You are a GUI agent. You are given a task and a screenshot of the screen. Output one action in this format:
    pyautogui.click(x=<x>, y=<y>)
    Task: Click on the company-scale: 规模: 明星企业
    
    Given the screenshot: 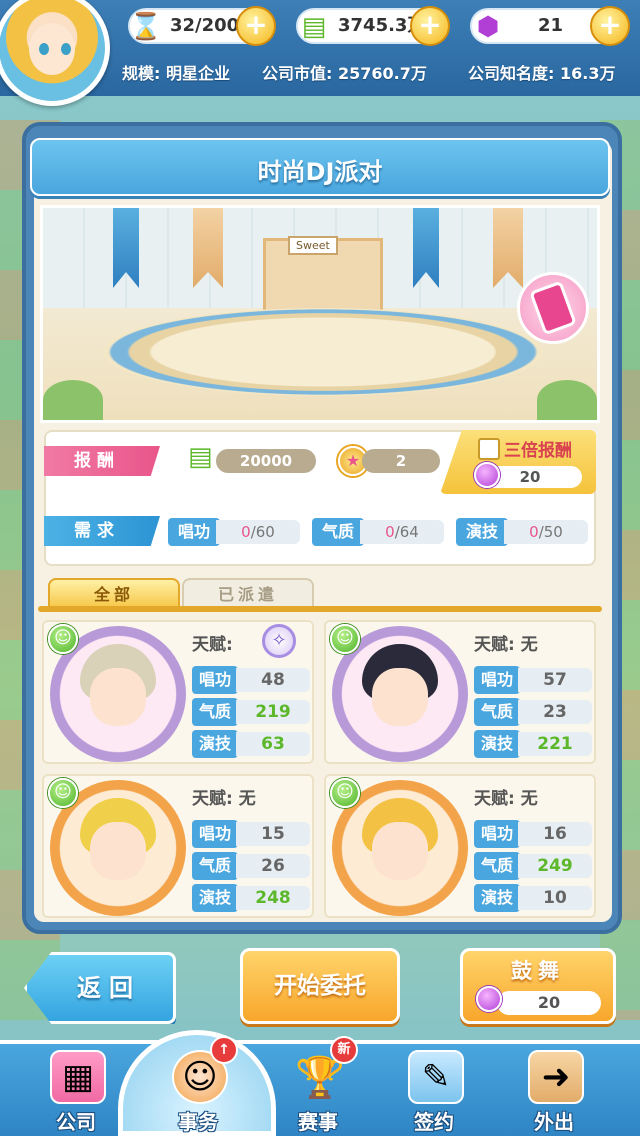 What is the action you would take?
    pyautogui.click(x=176, y=73)
    